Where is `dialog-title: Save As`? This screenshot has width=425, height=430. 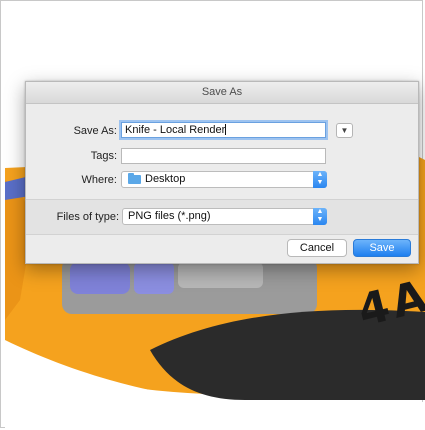
dialog-title: Save As is located at coordinates (222, 92).